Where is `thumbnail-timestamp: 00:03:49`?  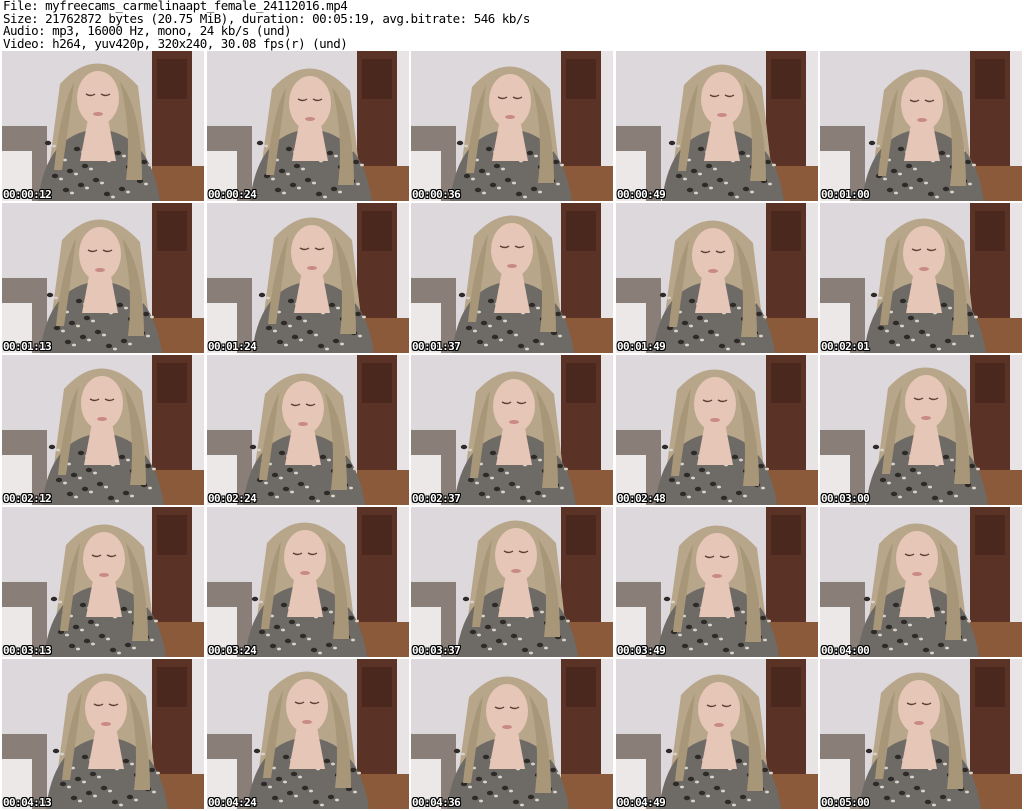
thumbnail-timestamp: 00:03:49 is located at coordinates (641, 650).